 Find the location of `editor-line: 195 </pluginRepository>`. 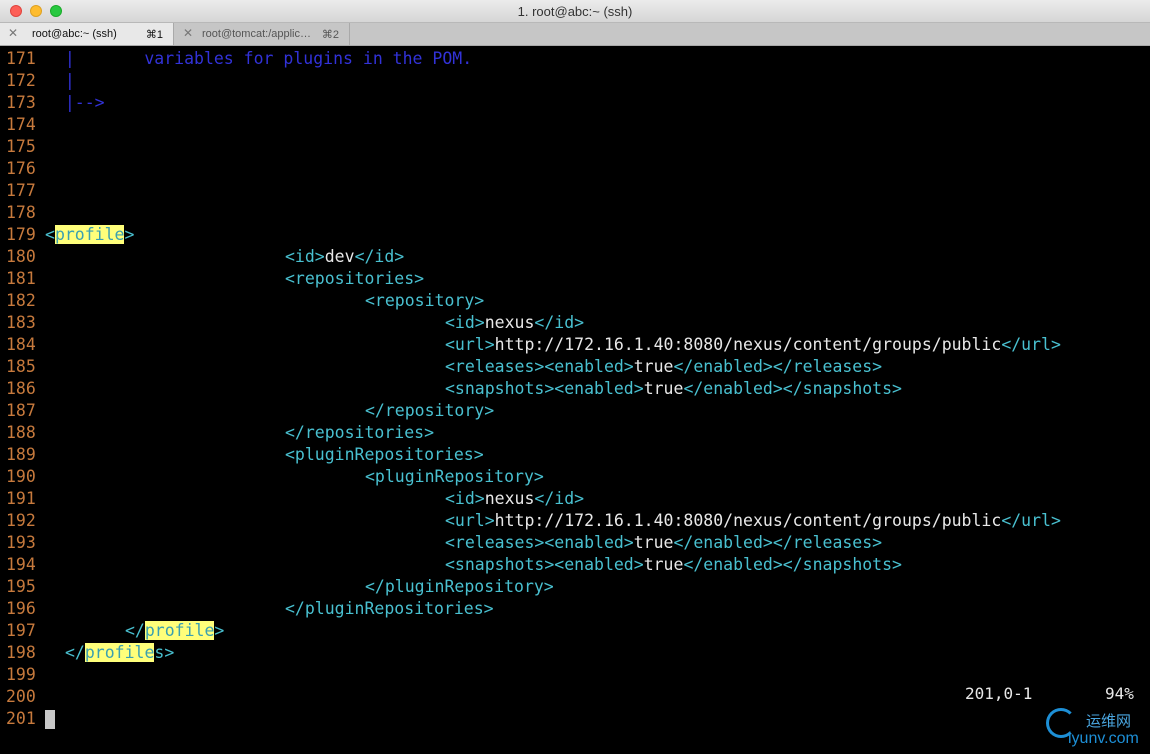

editor-line: 195 </pluginRepository> is located at coordinates (575, 587).